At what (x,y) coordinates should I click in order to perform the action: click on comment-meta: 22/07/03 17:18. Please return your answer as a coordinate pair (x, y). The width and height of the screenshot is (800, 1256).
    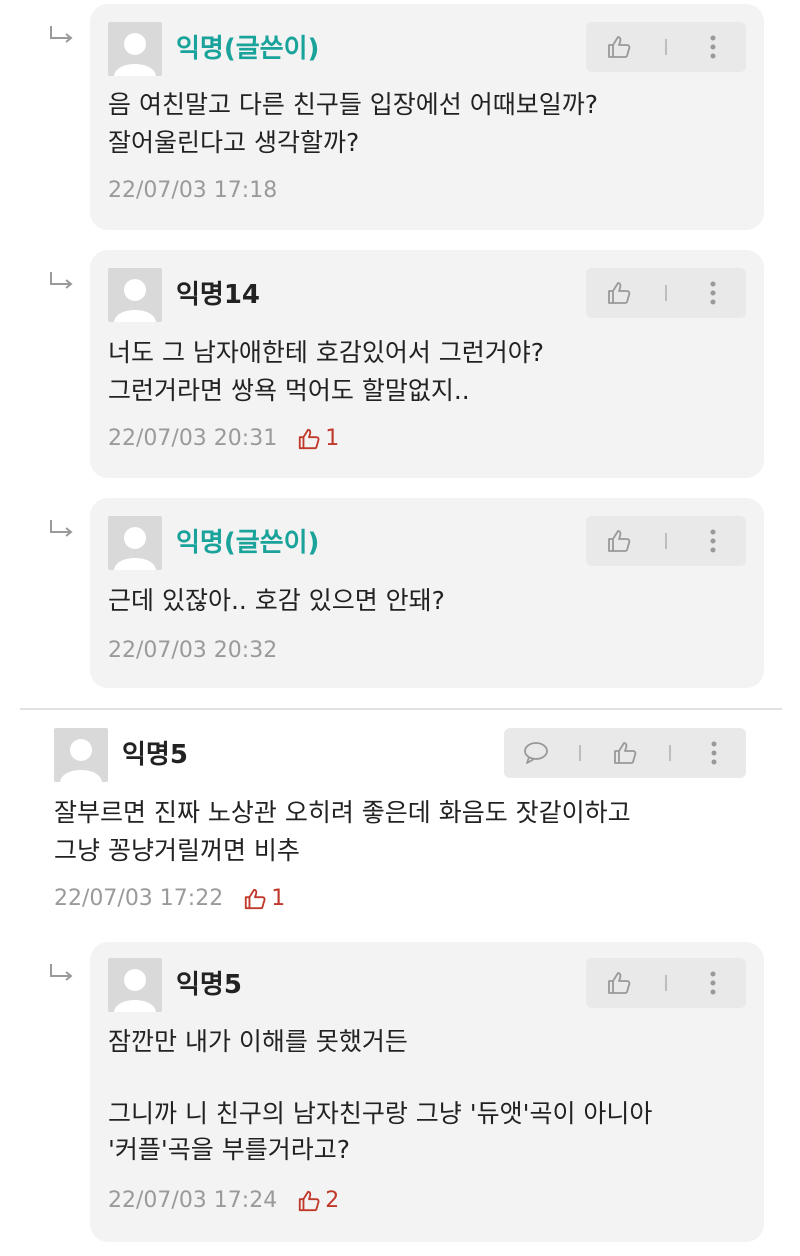
    Looking at the image, I should click on (192, 191).